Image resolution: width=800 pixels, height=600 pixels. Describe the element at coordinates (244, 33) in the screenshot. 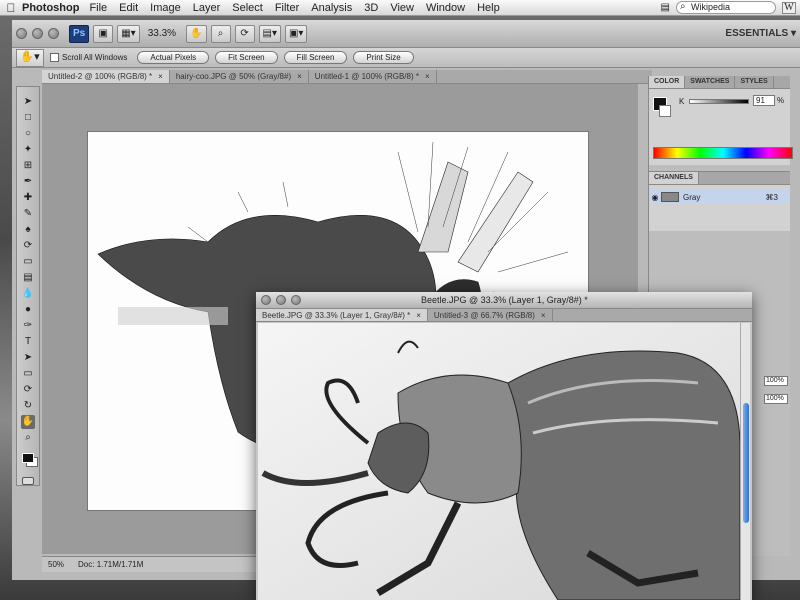

I see `rotate-view-icon: ⟳` at that location.